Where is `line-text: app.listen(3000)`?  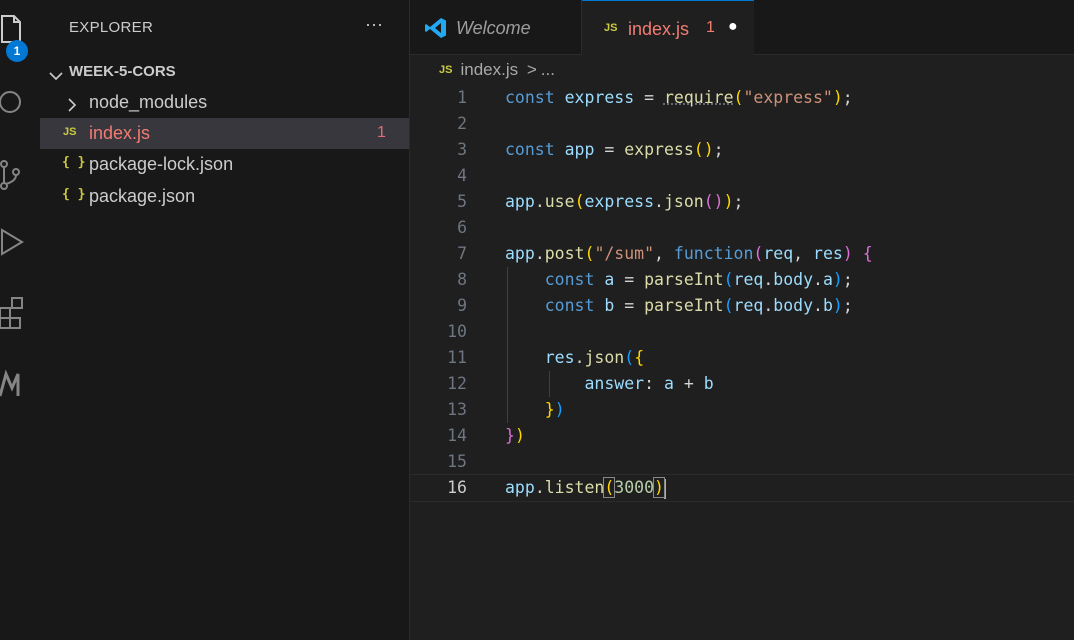
line-text: app.listen(3000) is located at coordinates (585, 488).